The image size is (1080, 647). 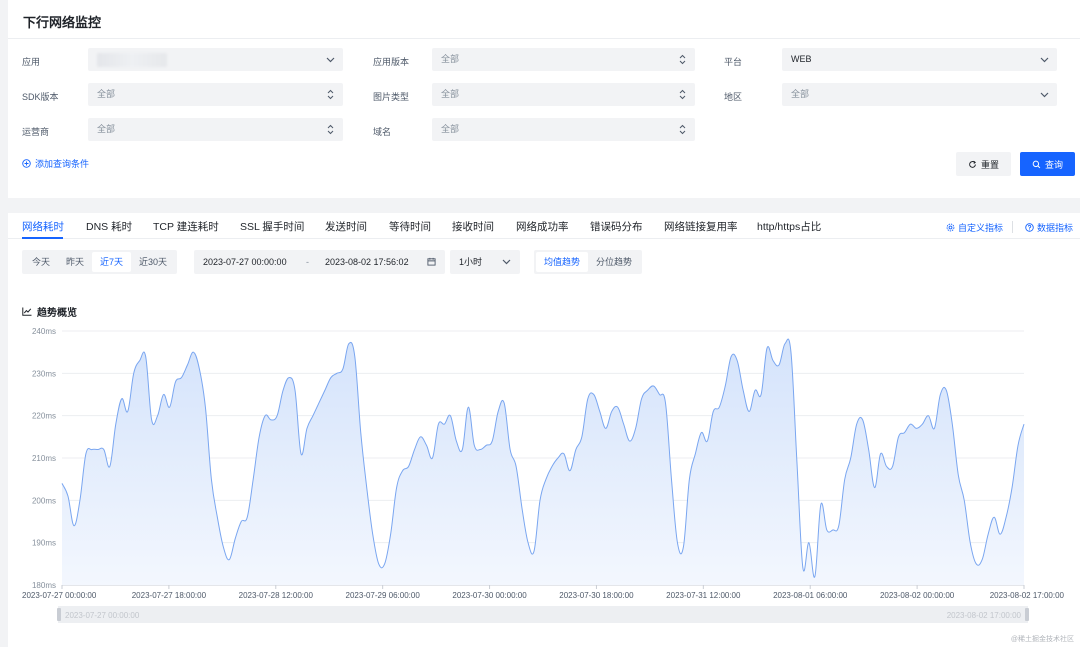 I want to click on plus-circle-icon, so click(x=26, y=163).